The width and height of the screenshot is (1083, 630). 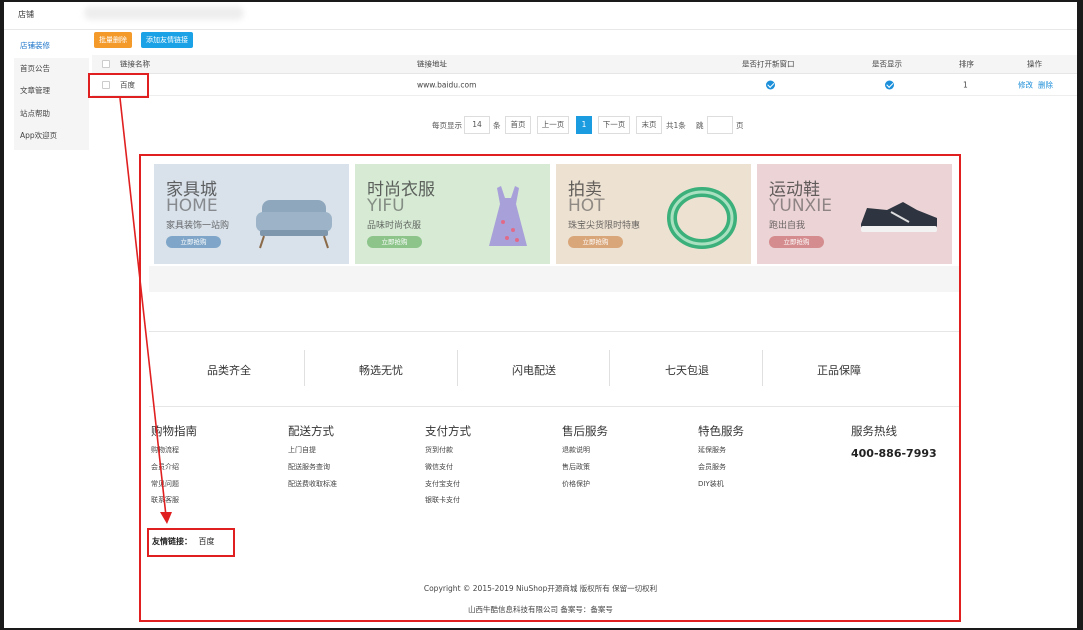 I want to click on blurred-region, so click(x=164, y=13).